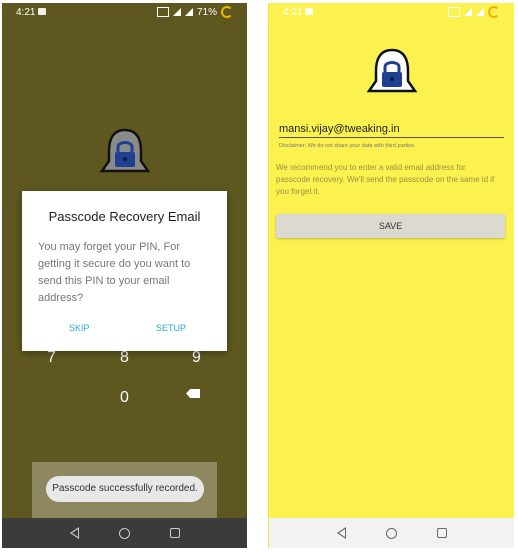 This screenshot has height=552, width=518. I want to click on save-button: SAVE, so click(390, 226).